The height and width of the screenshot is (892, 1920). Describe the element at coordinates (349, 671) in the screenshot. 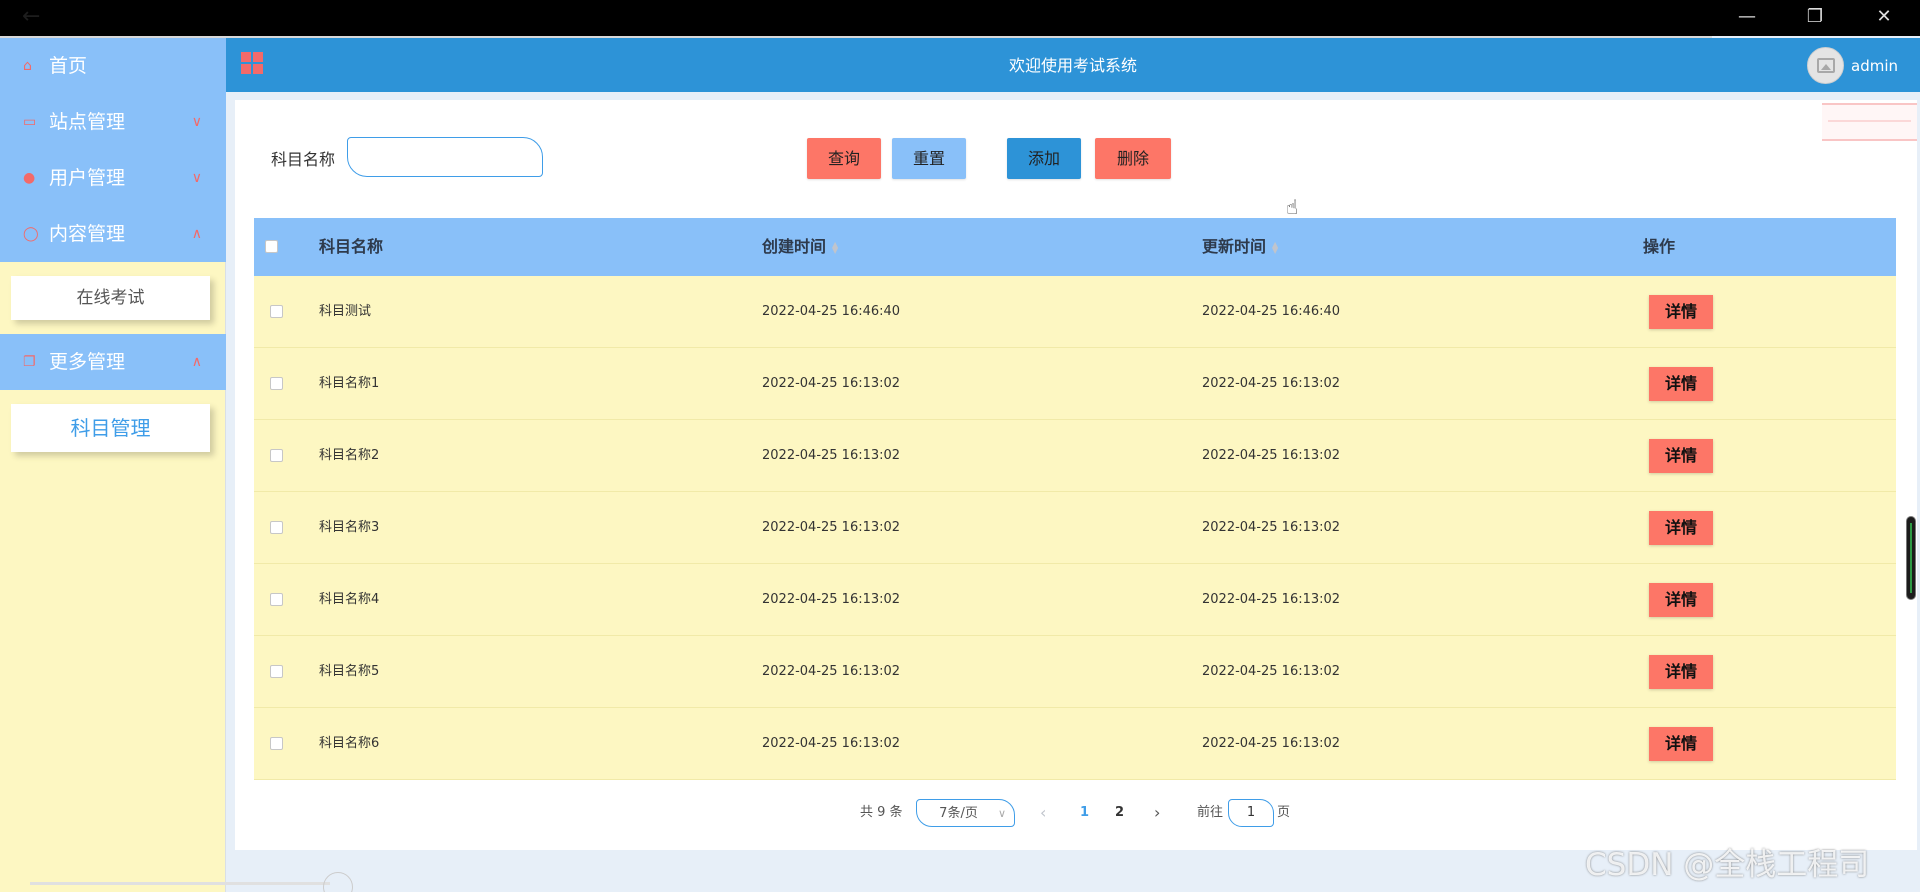

I see `cell-name: 科目名称5` at that location.